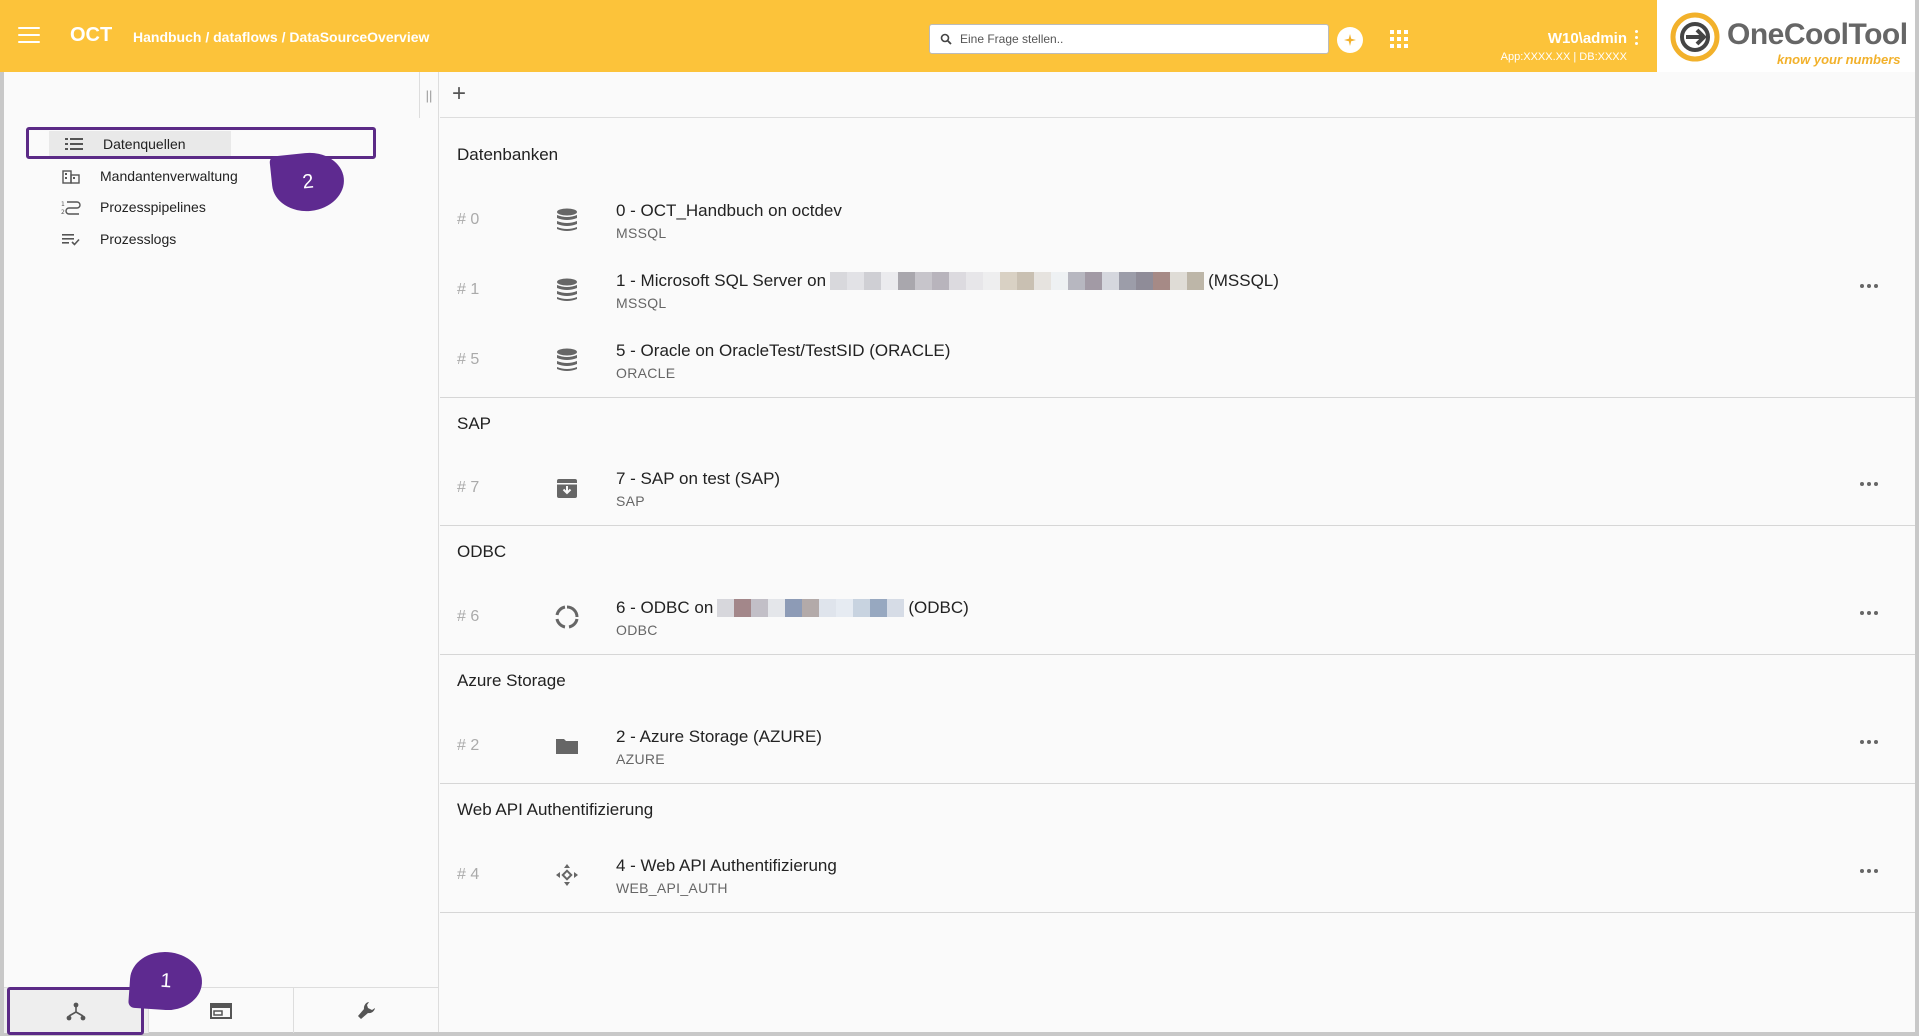  I want to click on app-name: OCT, so click(91, 35).